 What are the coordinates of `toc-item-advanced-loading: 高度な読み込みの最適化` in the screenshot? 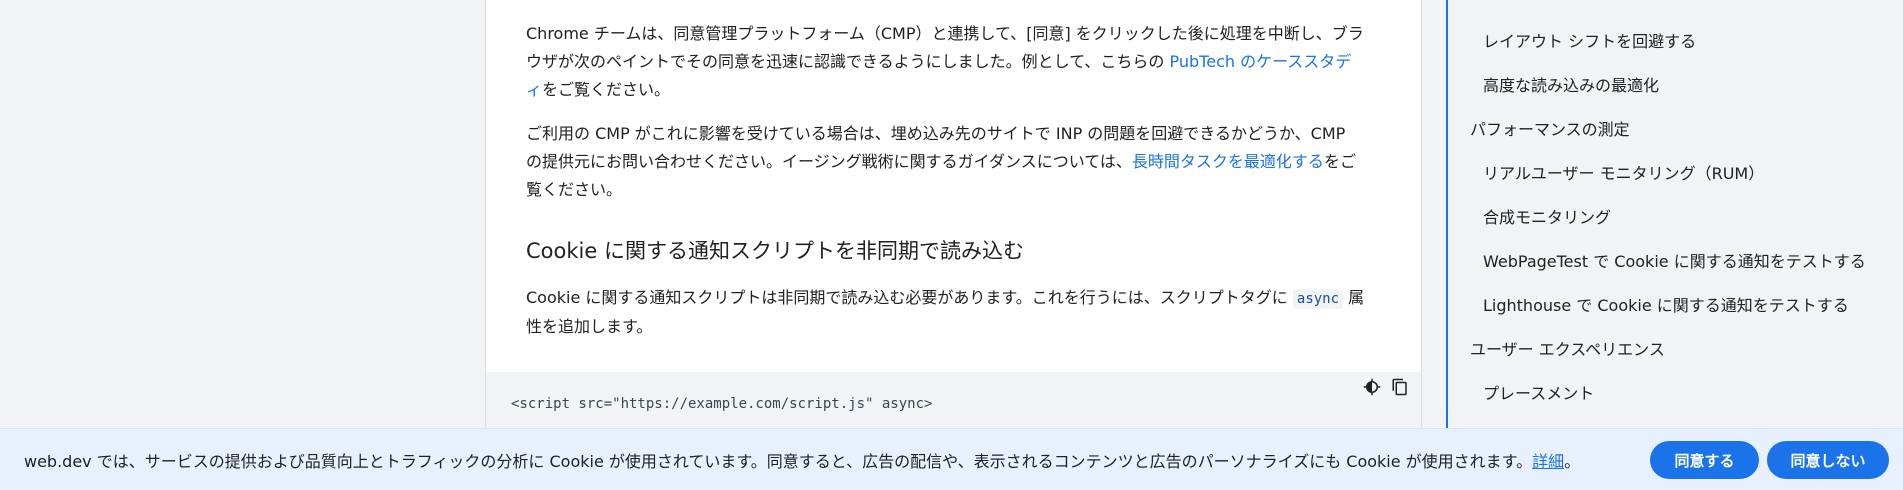 It's located at (1571, 84).